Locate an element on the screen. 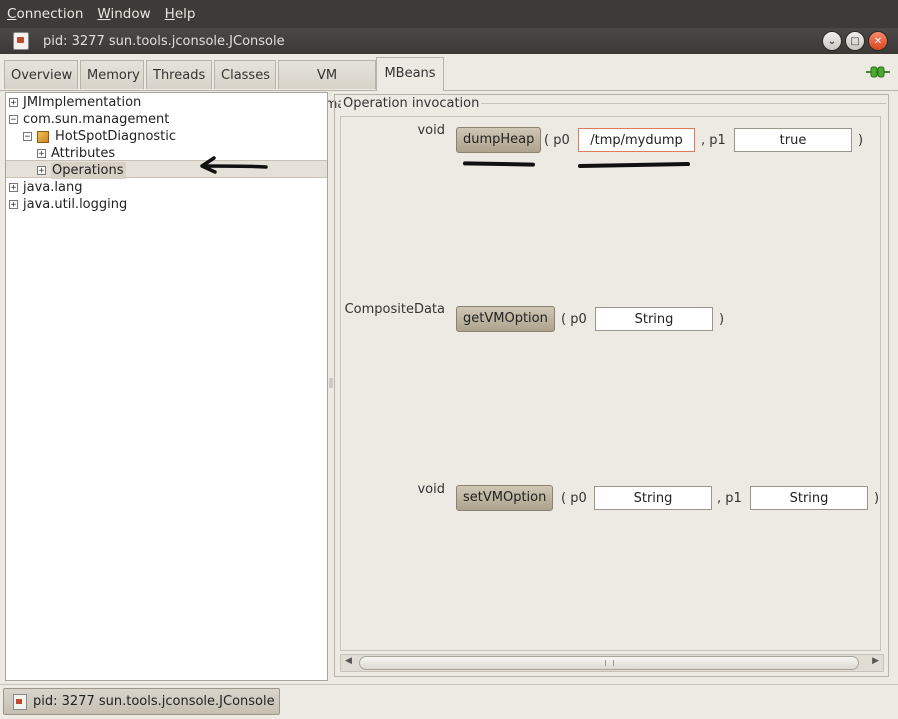 The width and height of the screenshot is (898, 719). window-controls: ⌄ □ ✕ is located at coordinates (855, 41).